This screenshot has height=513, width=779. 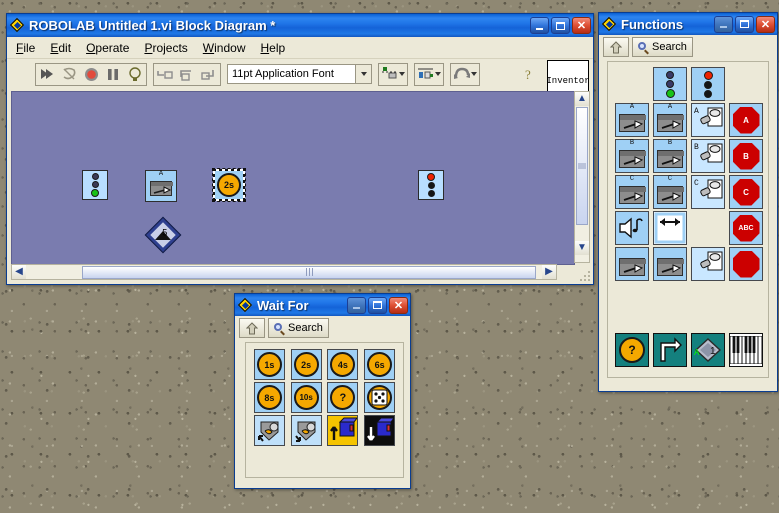 I want to click on functions-titlebar: Functions ✕, so click(x=688, y=24).